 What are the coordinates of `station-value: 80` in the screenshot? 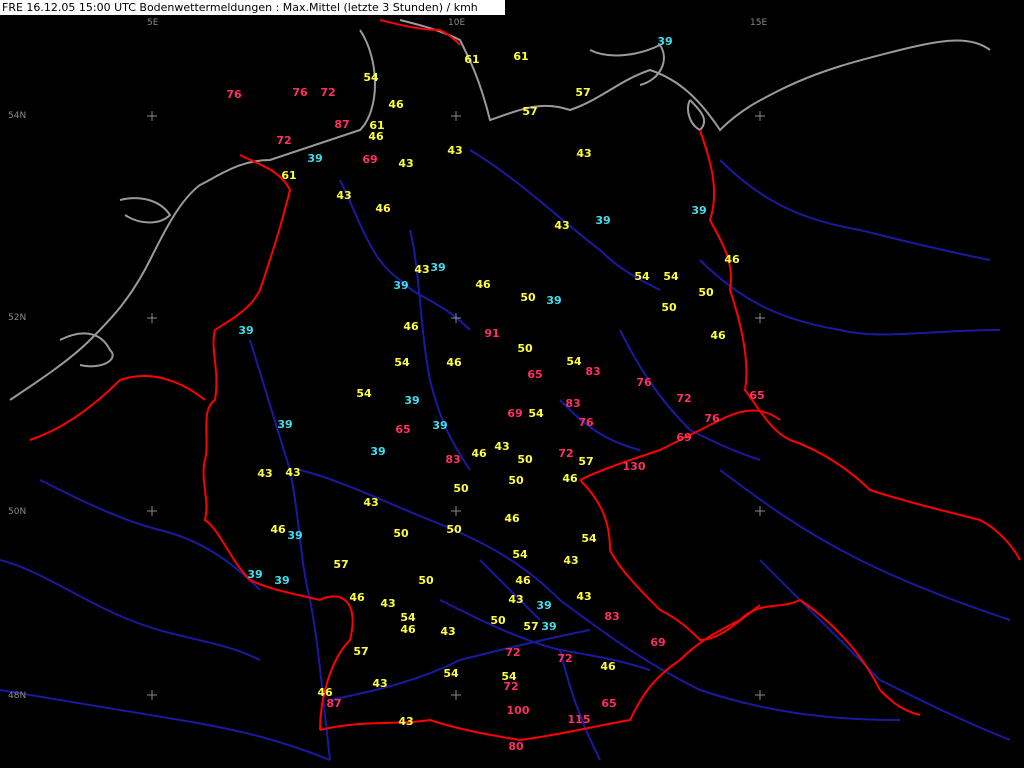 It's located at (516, 746).